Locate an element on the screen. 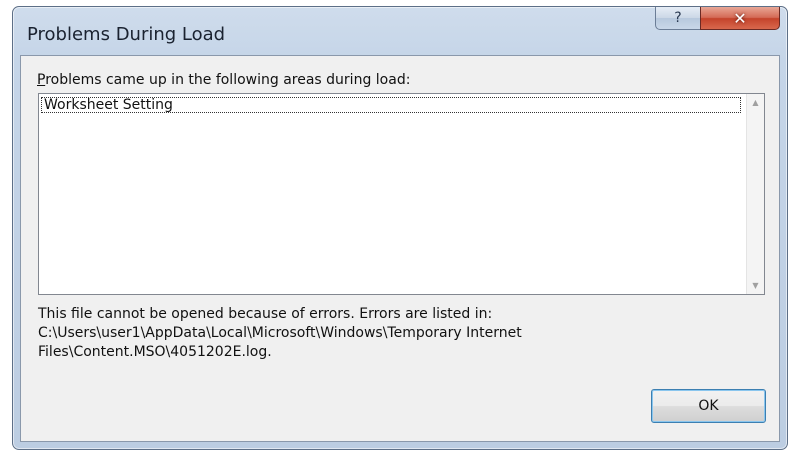  scroll-down-icon: ▼ is located at coordinates (755, 285).